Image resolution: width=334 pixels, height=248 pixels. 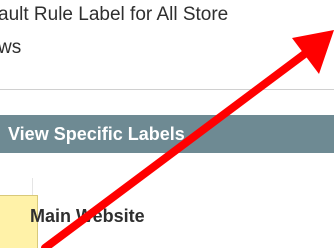 What do you see at coordinates (167, 102) in the screenshot?
I see `section-spacing` at bounding box center [167, 102].